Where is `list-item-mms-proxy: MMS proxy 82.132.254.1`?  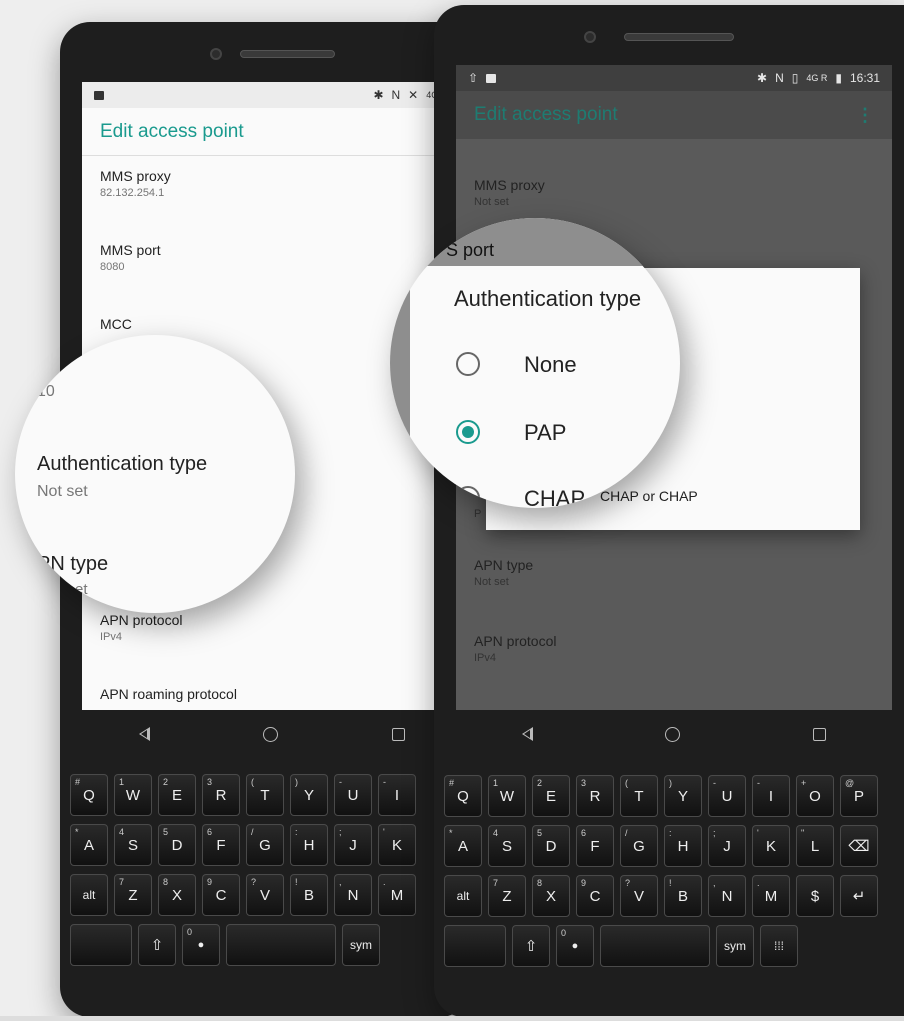 list-item-mms-proxy: MMS proxy 82.132.254.1 is located at coordinates (135, 183).